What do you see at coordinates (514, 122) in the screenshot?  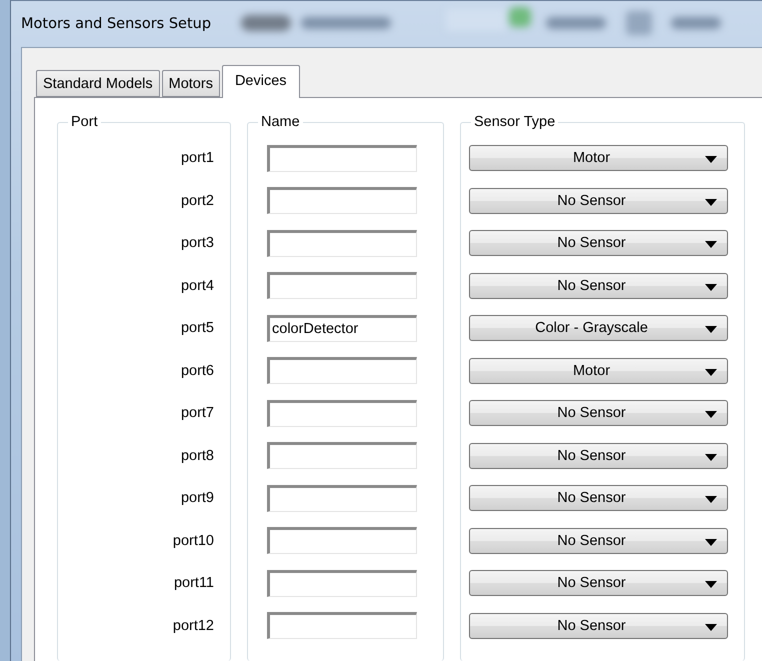 I see `group-label: Sensor Type` at bounding box center [514, 122].